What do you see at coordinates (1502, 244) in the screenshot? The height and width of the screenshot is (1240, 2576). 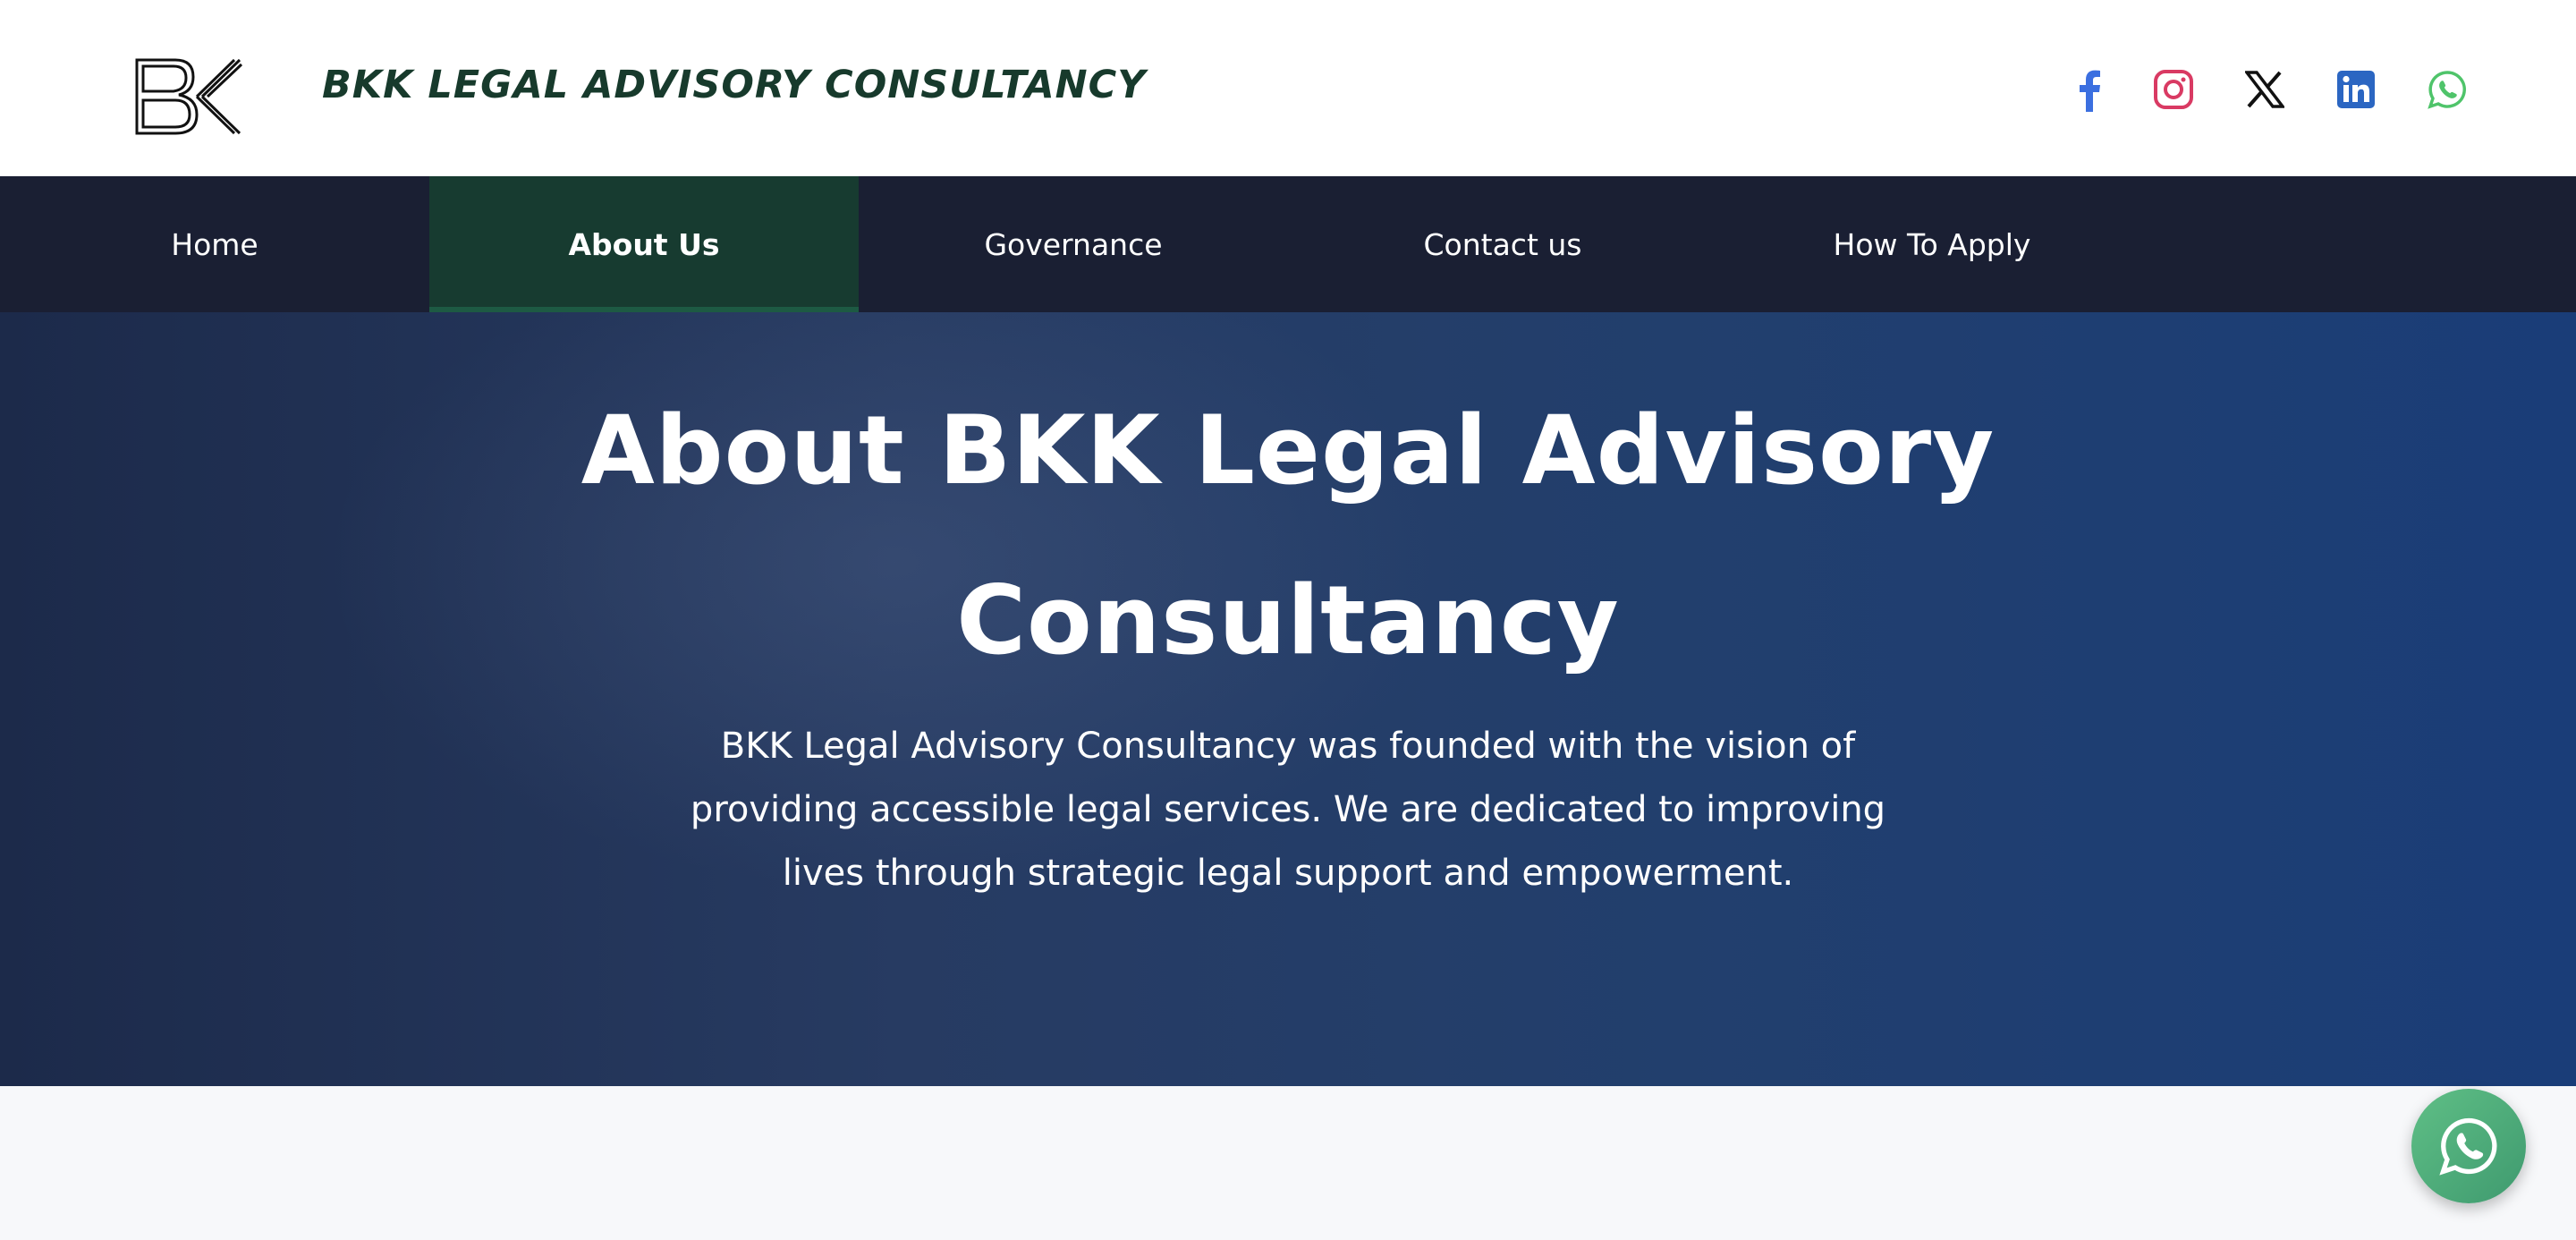 I see `nav-item-contact-us: Contact us` at bounding box center [1502, 244].